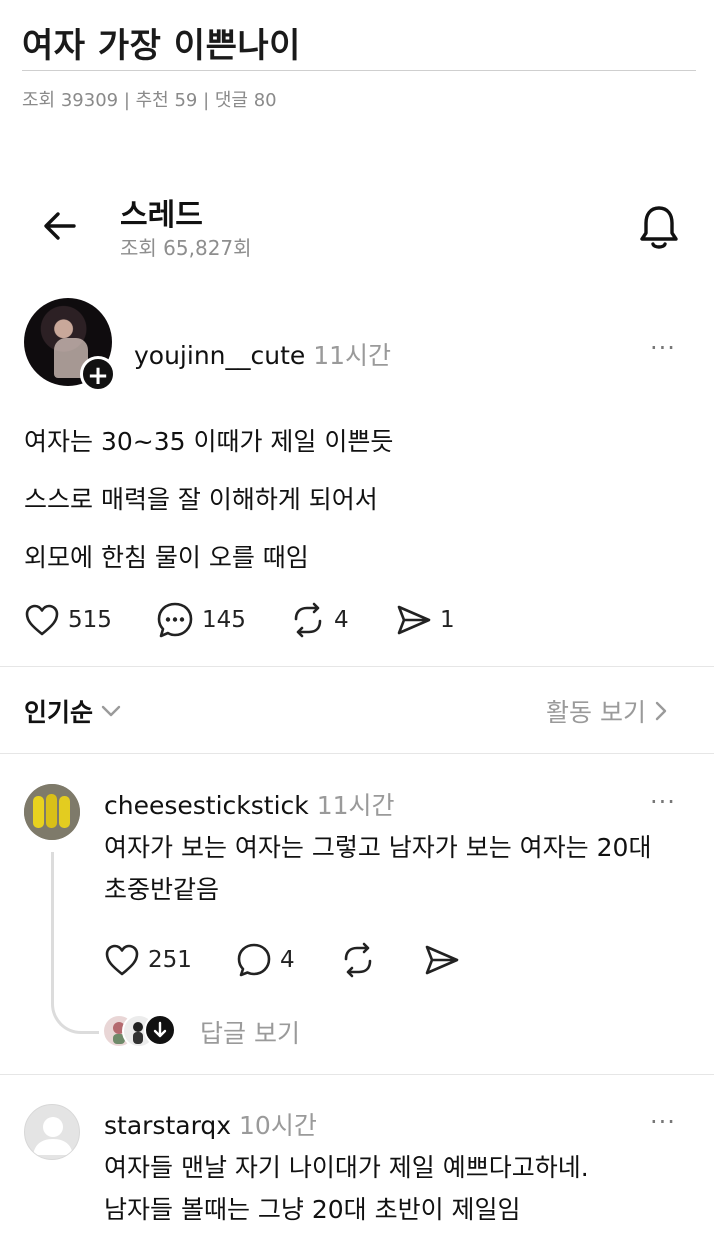  I want to click on like-button: 515, so click(68, 620).